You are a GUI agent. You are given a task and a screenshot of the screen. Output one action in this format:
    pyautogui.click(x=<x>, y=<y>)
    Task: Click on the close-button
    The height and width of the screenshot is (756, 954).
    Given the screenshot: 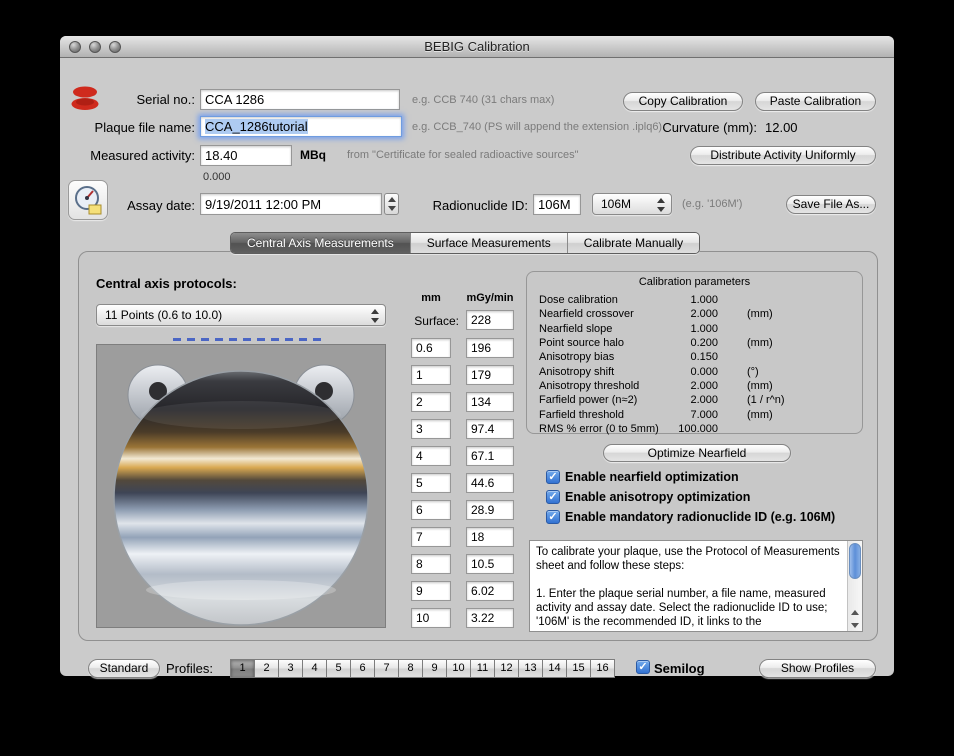 What is the action you would take?
    pyautogui.click(x=75, y=47)
    